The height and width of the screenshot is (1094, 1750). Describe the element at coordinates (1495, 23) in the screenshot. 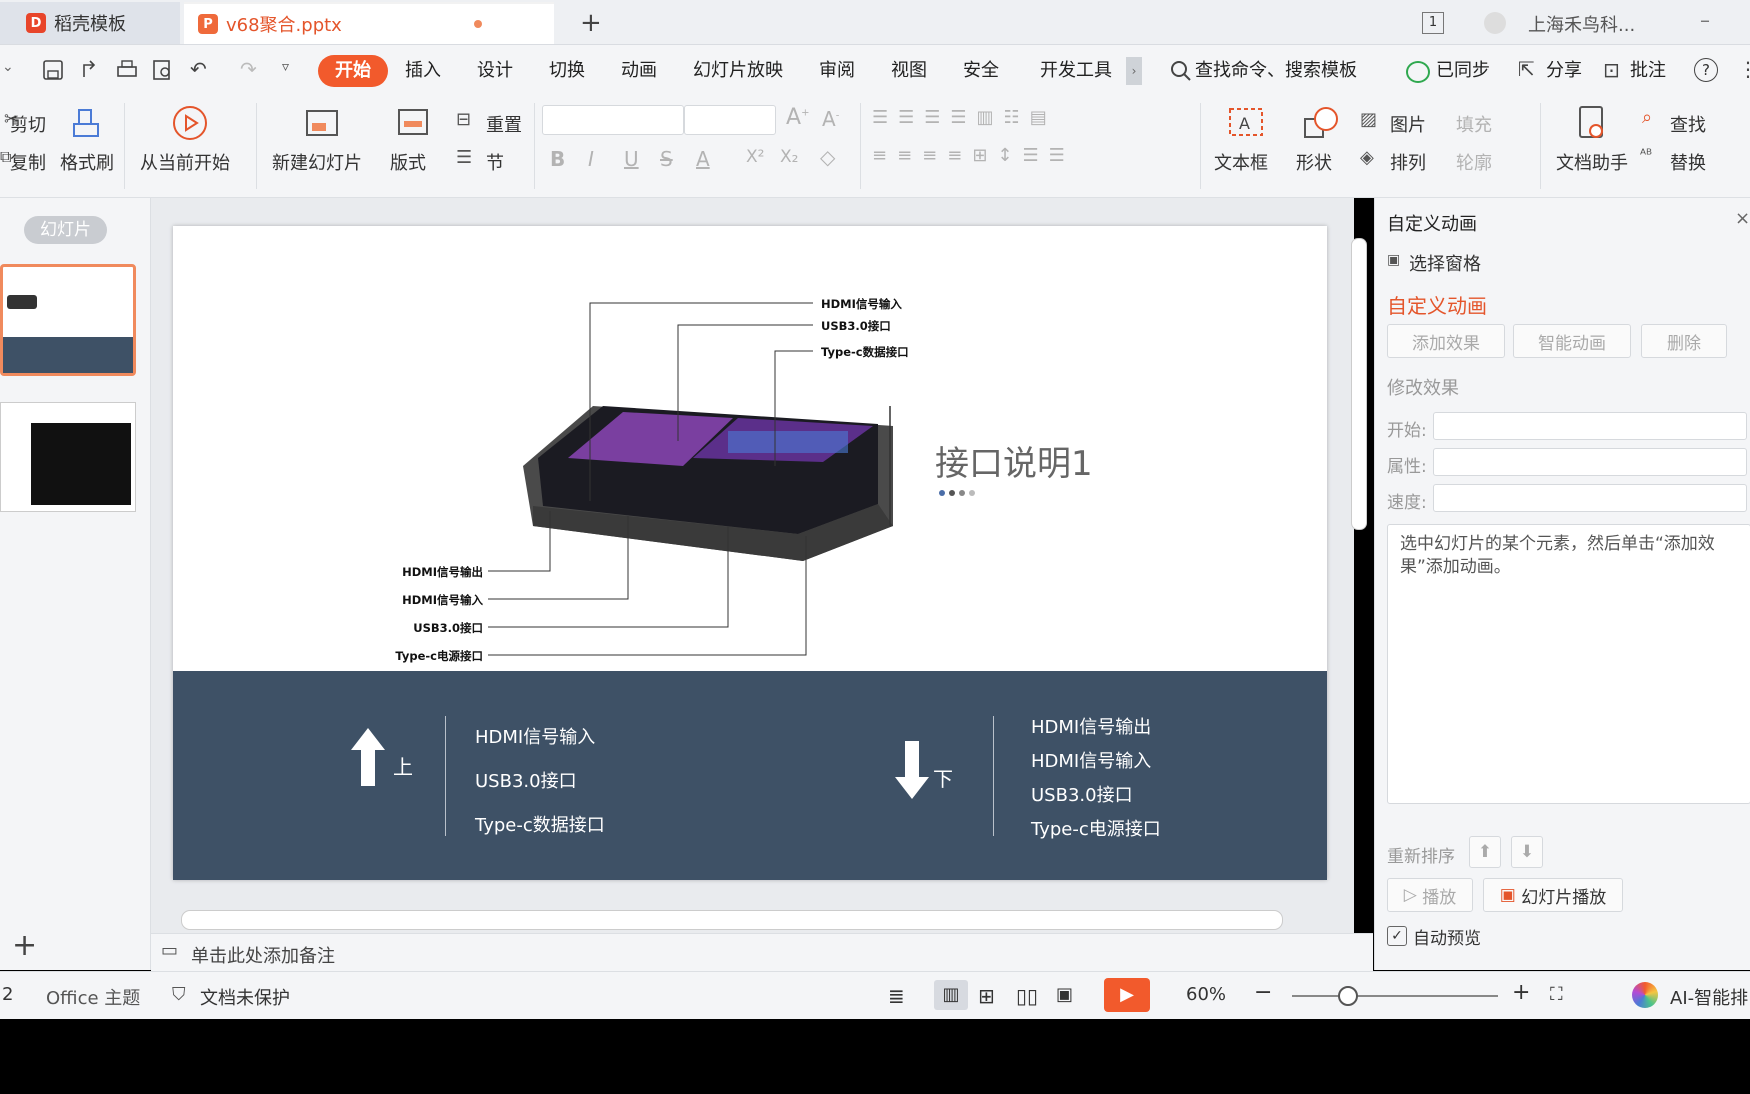

I see `avatar` at that location.